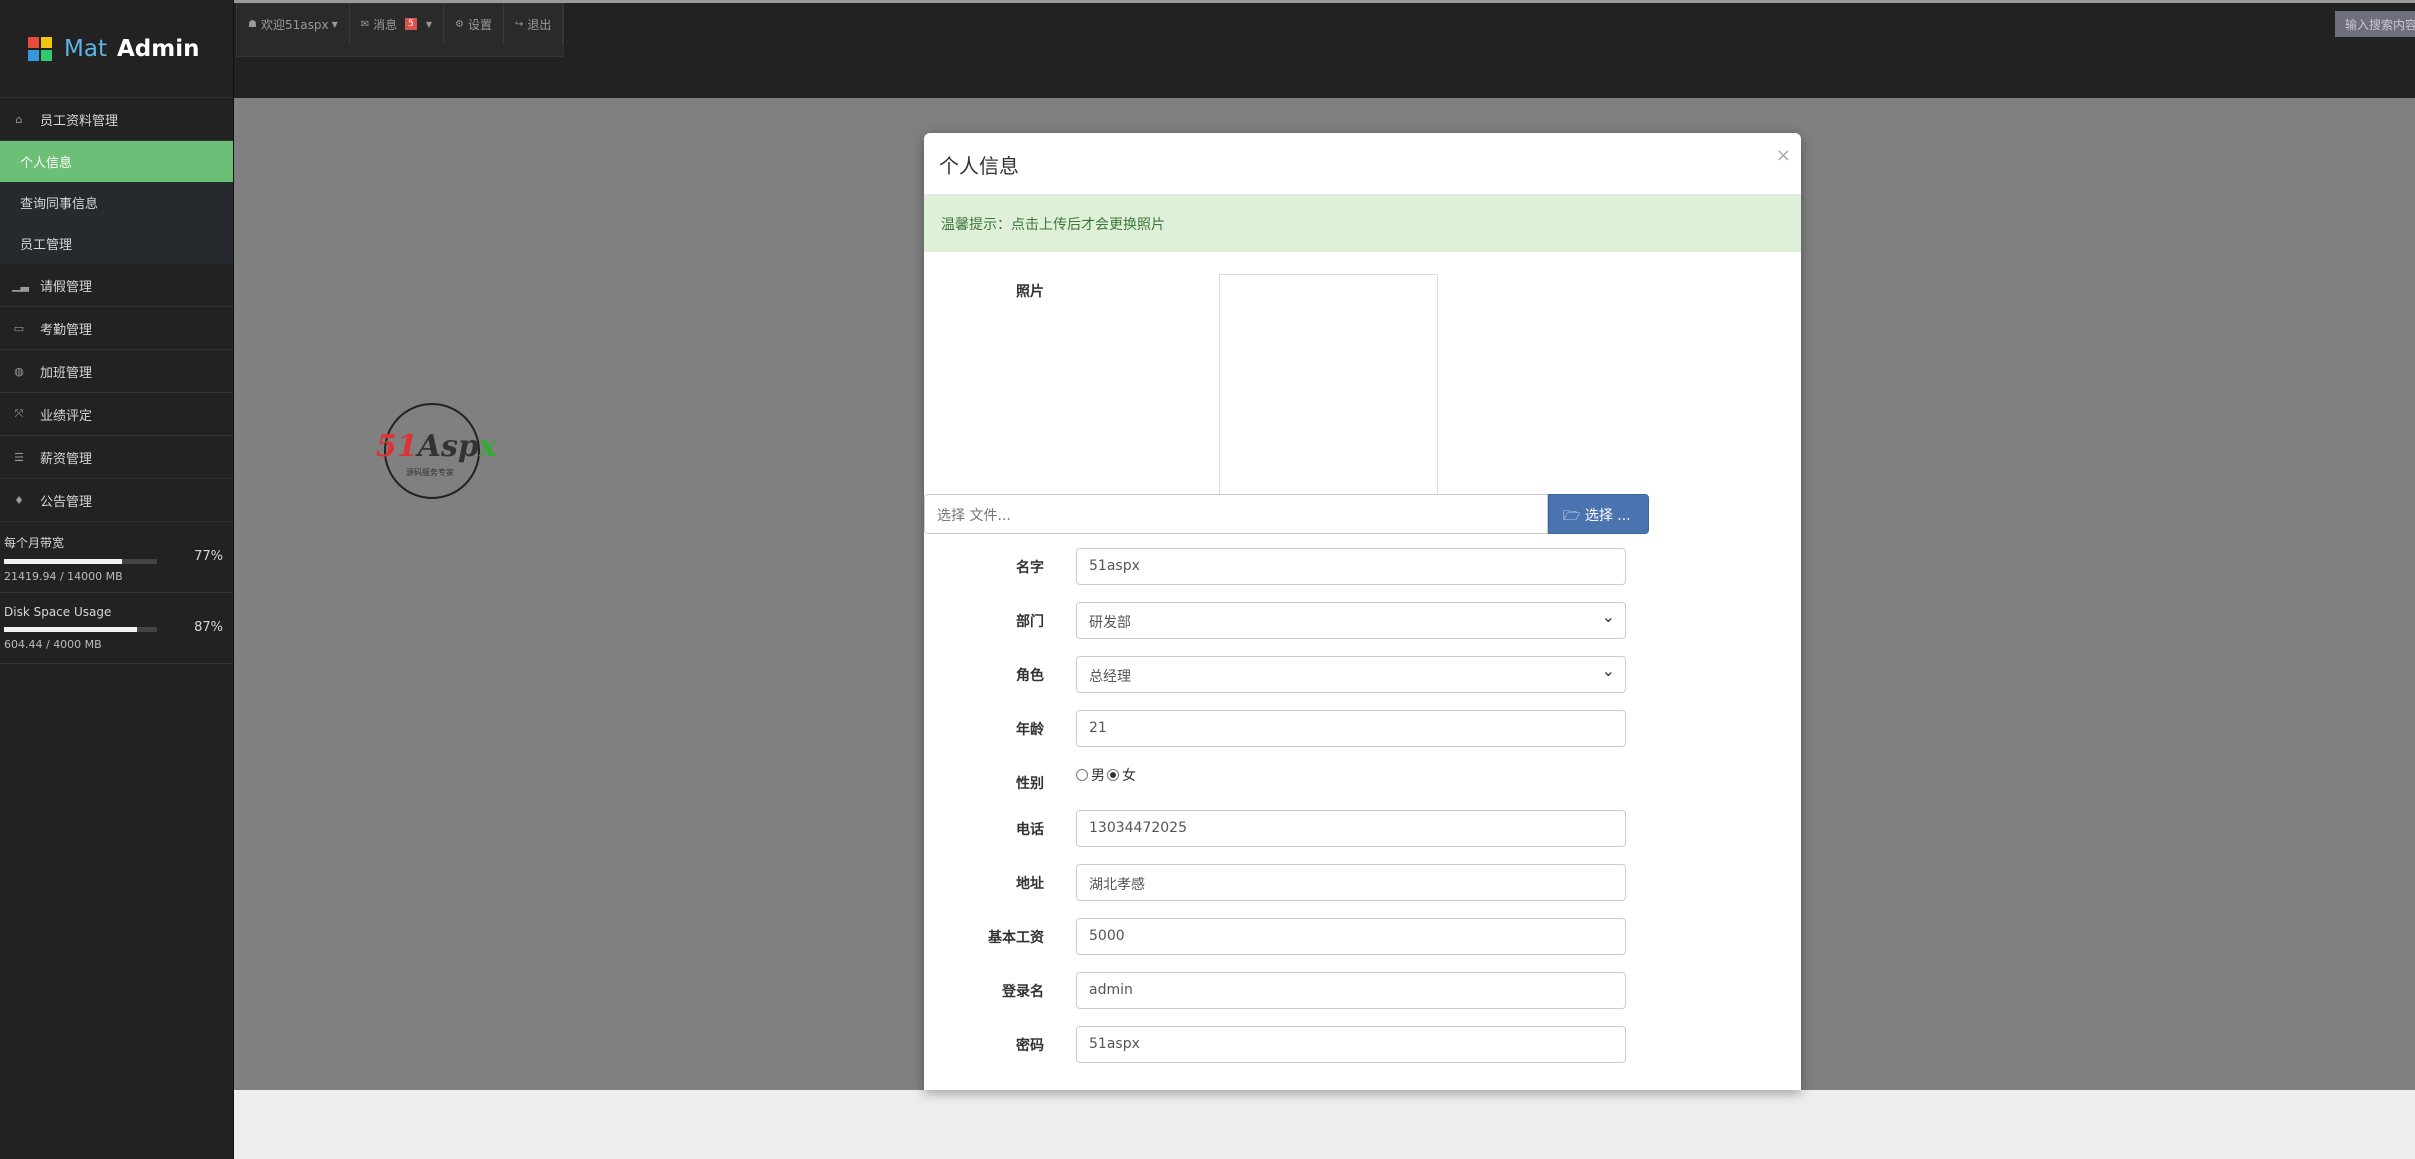 This screenshot has height=1159, width=2415. I want to click on sidebar-item-salary: ☰ 薪资管理, so click(116, 457).